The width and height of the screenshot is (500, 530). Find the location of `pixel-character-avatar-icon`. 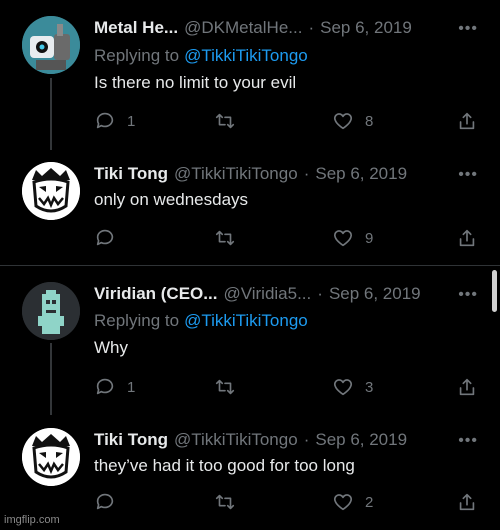

pixel-character-avatar-icon is located at coordinates (51, 311).